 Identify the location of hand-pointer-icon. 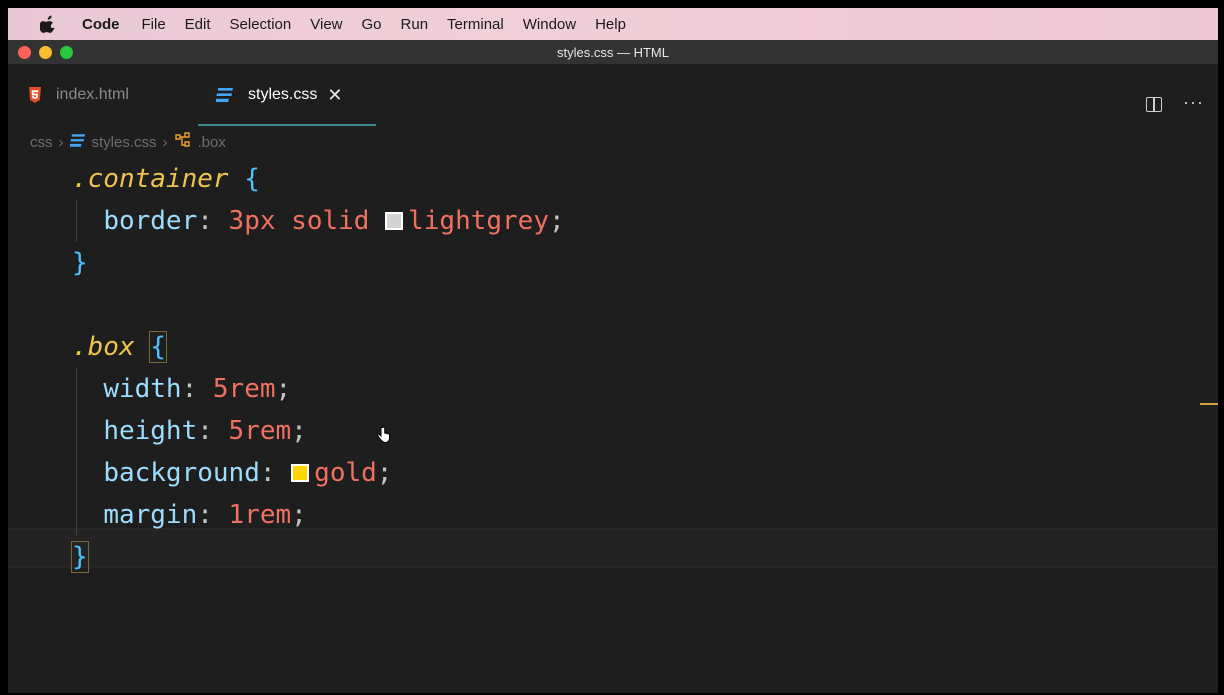
(384, 437).